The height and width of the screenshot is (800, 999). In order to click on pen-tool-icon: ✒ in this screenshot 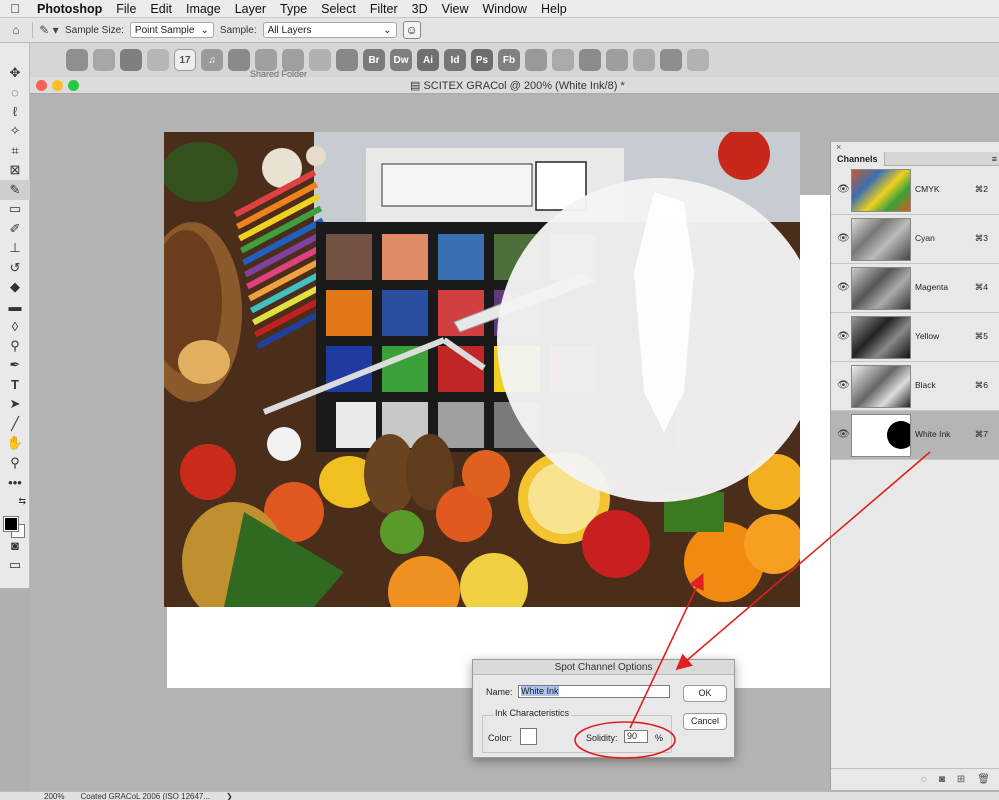, I will do `click(15, 366)`.